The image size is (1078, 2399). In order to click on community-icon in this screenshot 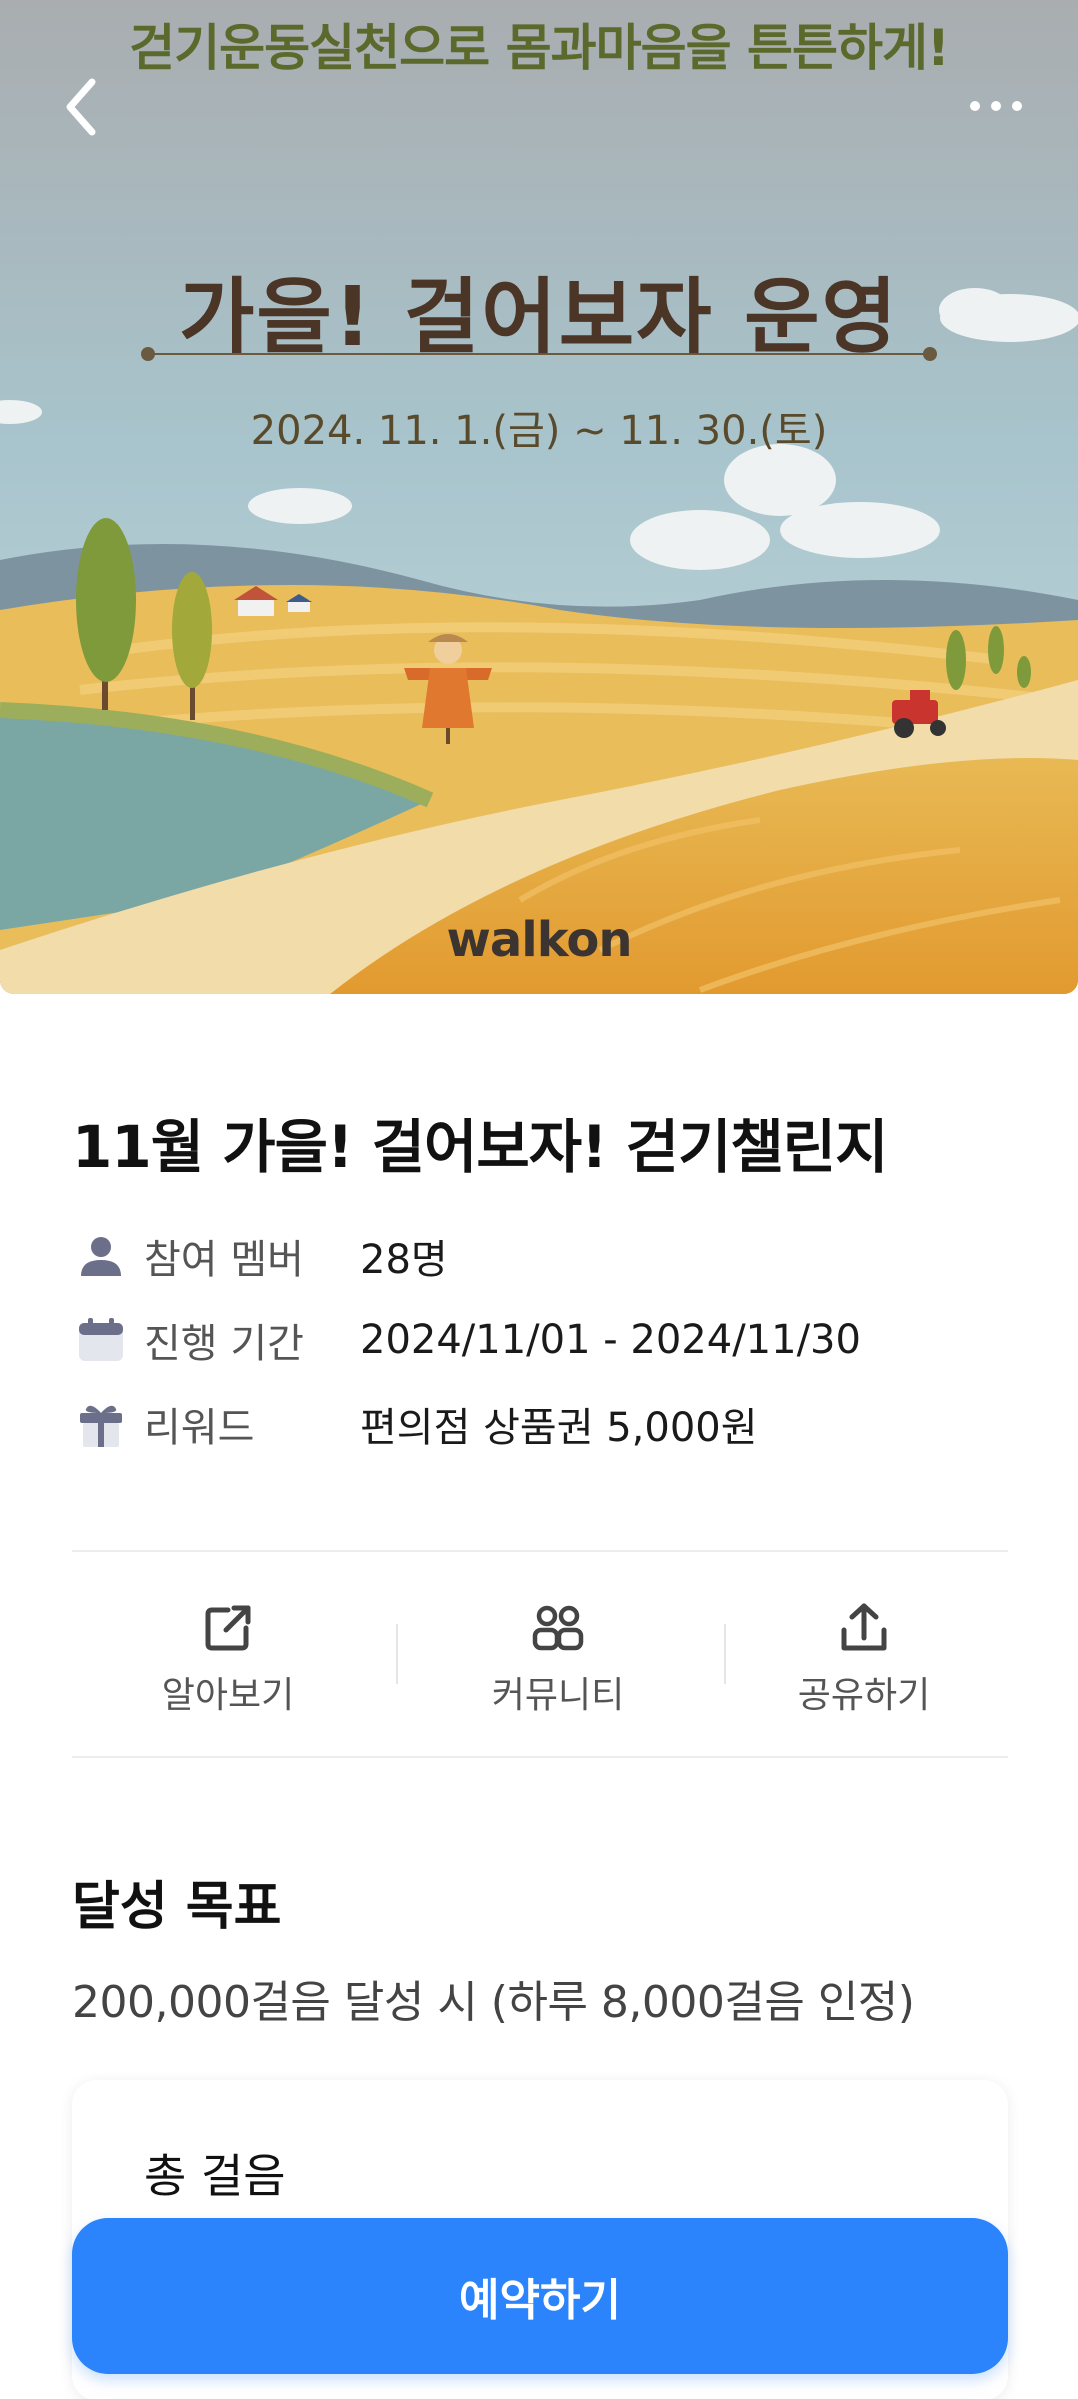, I will do `click(558, 1628)`.